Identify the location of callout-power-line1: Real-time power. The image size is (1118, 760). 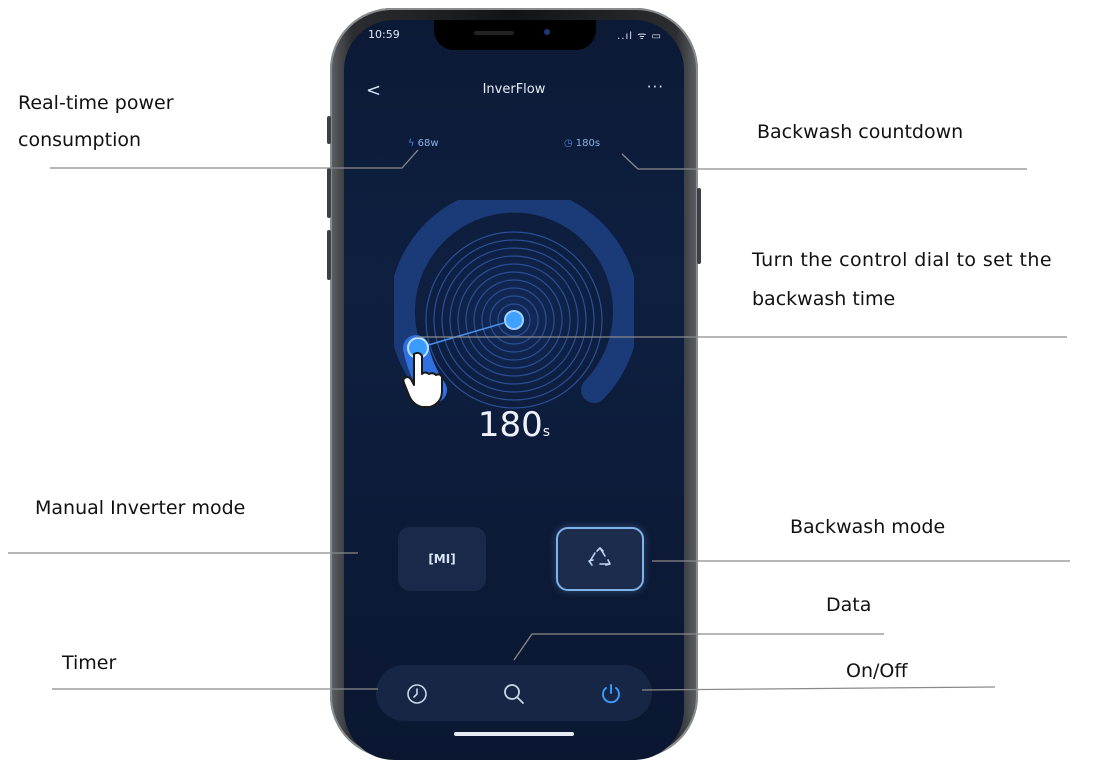
(96, 103).